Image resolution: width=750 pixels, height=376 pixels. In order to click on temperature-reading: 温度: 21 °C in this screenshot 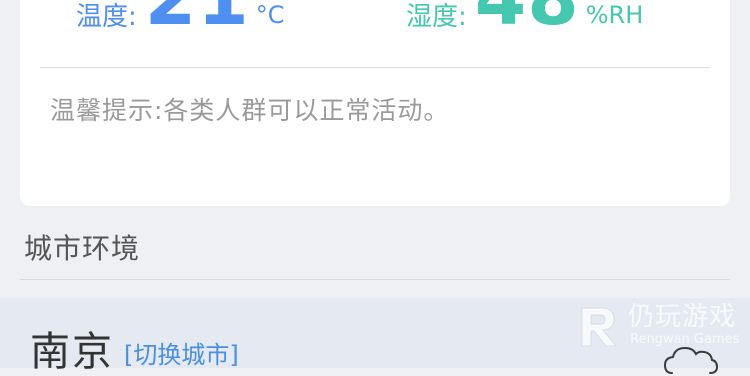, I will do `click(180, 18)`.